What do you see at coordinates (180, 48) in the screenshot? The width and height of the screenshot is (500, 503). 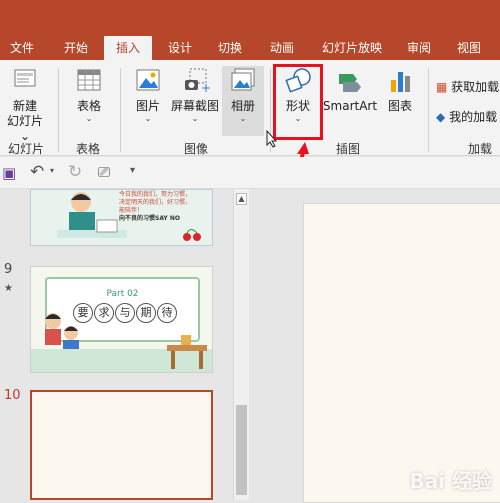 I see `tab-design: 设计` at bounding box center [180, 48].